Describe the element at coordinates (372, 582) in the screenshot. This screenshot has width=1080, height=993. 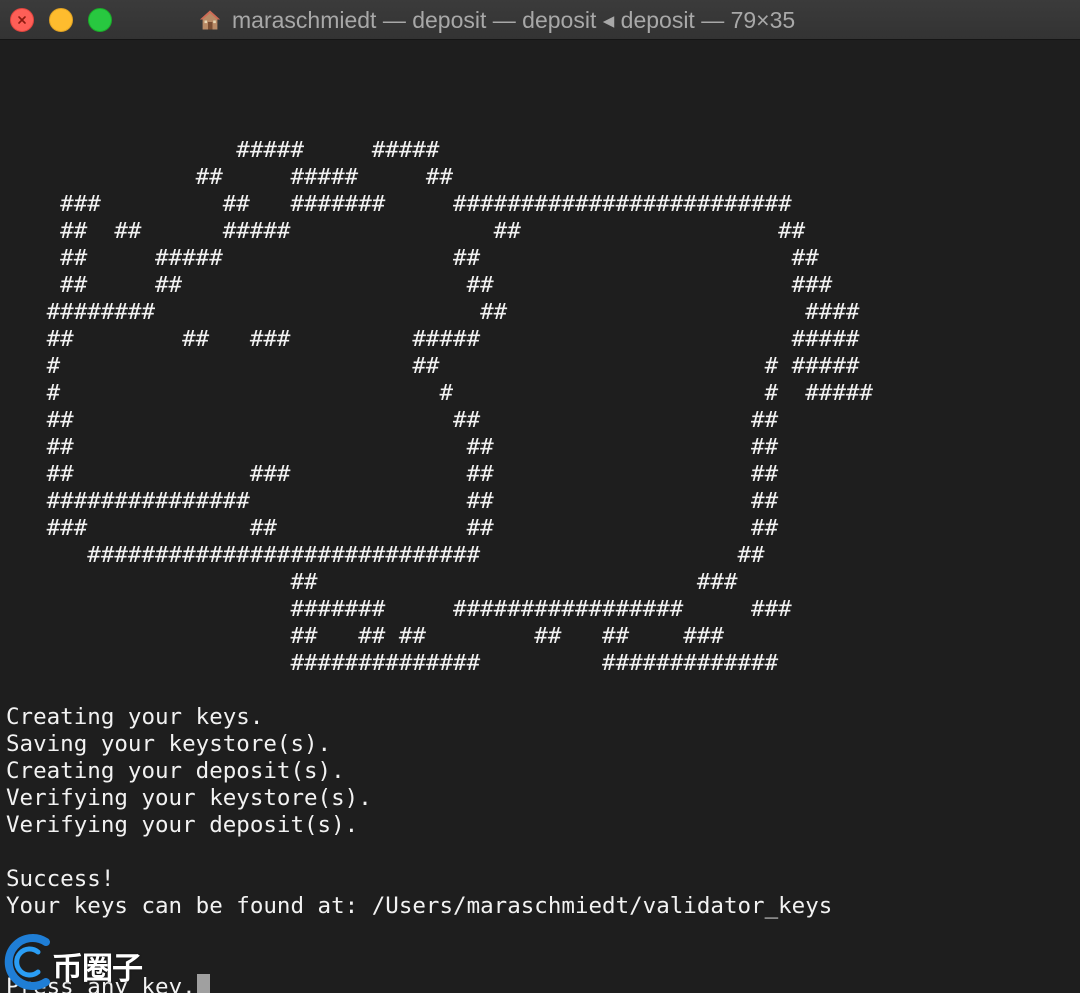
I see `ascii-art-line: ## ###` at that location.